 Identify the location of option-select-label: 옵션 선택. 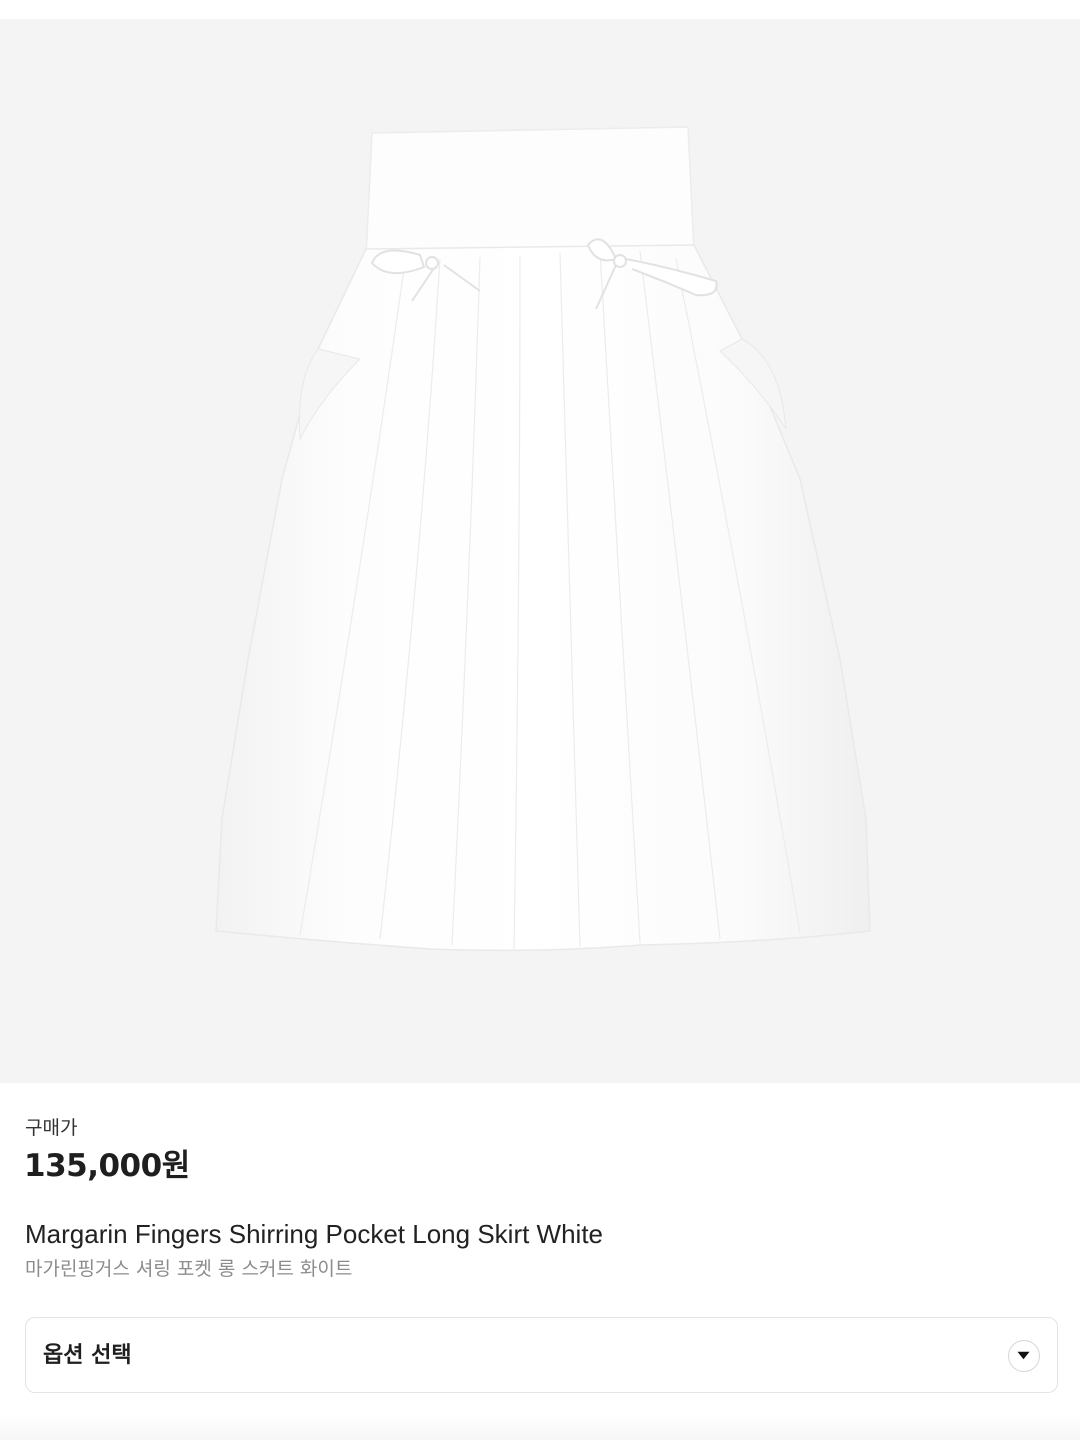
(87, 1355).